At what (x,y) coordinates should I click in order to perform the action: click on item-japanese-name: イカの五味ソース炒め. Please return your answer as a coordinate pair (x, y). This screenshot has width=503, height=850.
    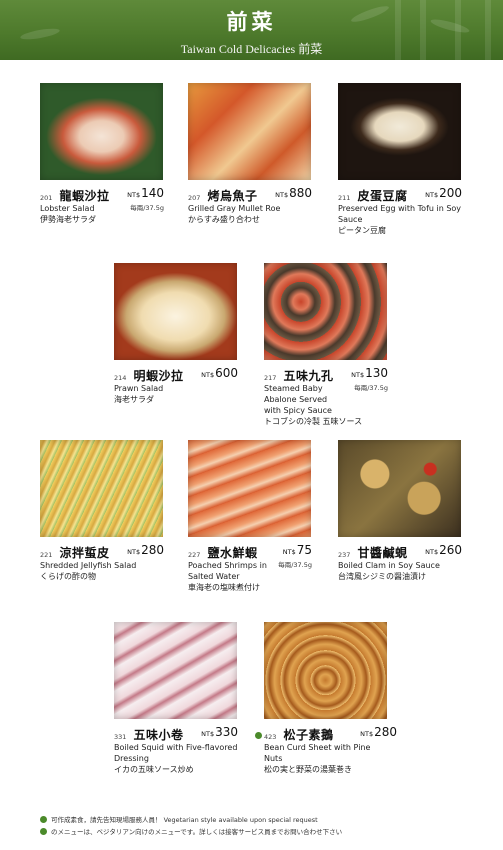
    Looking at the image, I should click on (154, 769).